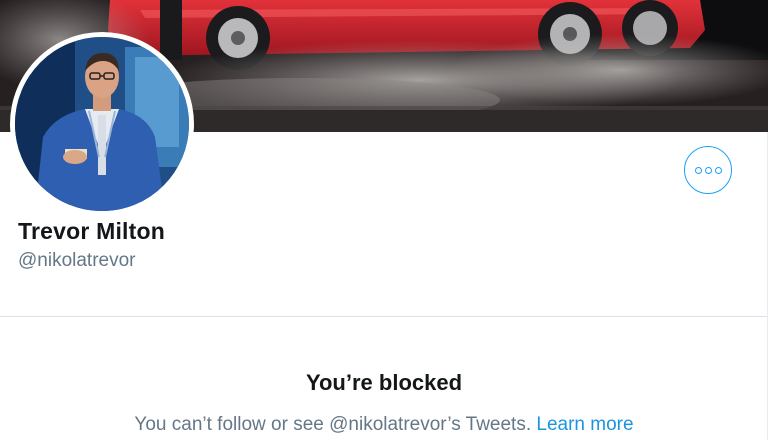 The image size is (768, 440). Describe the element at coordinates (584, 424) in the screenshot. I see `learn-more-link: Learn more` at that location.